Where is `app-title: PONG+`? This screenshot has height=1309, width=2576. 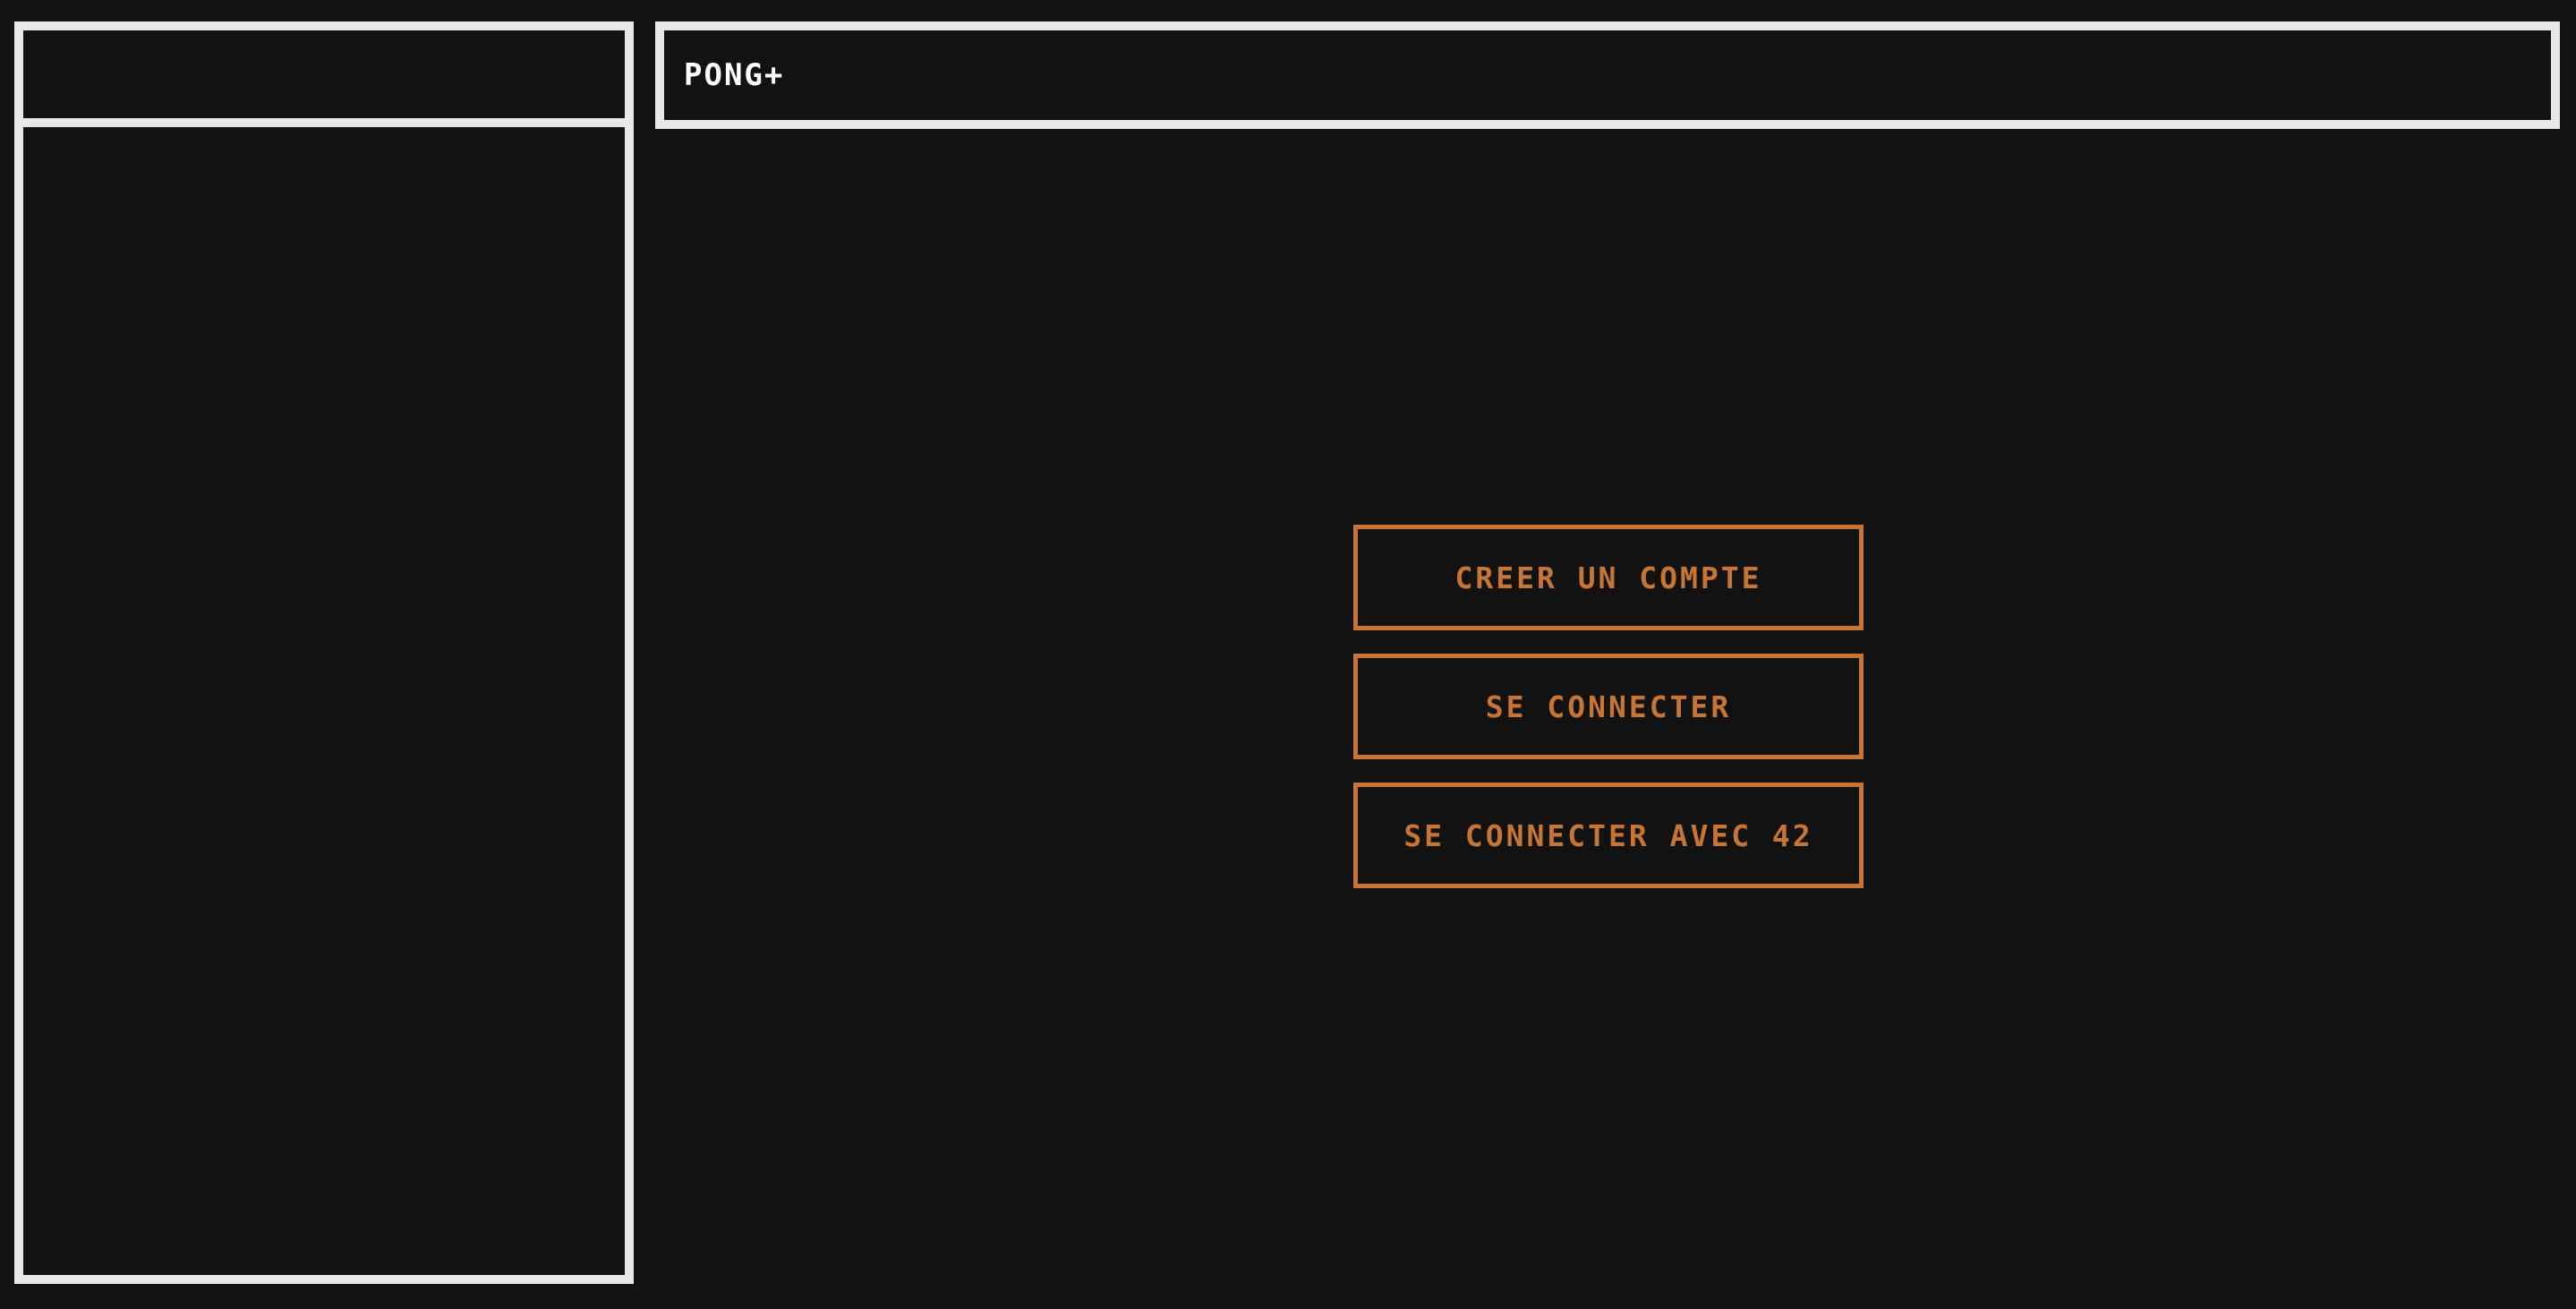
app-title: PONG+ is located at coordinates (734, 75).